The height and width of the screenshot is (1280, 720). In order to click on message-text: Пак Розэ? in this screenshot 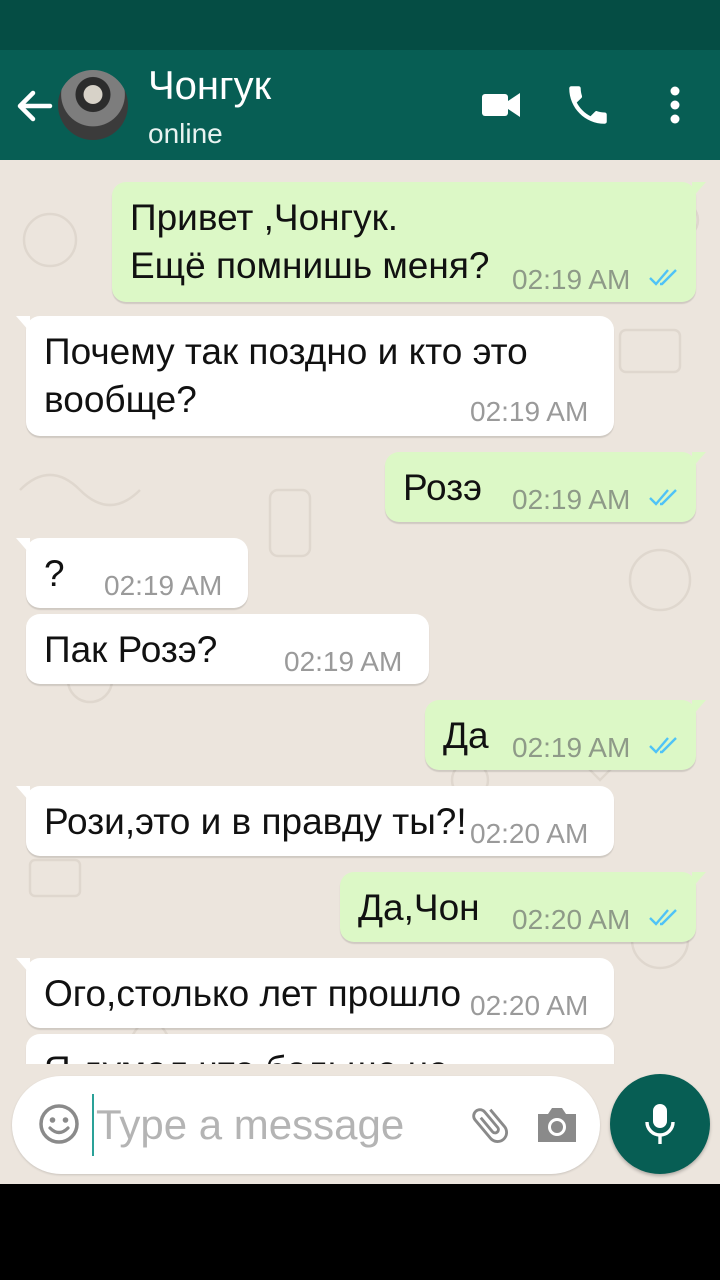, I will do `click(131, 649)`.